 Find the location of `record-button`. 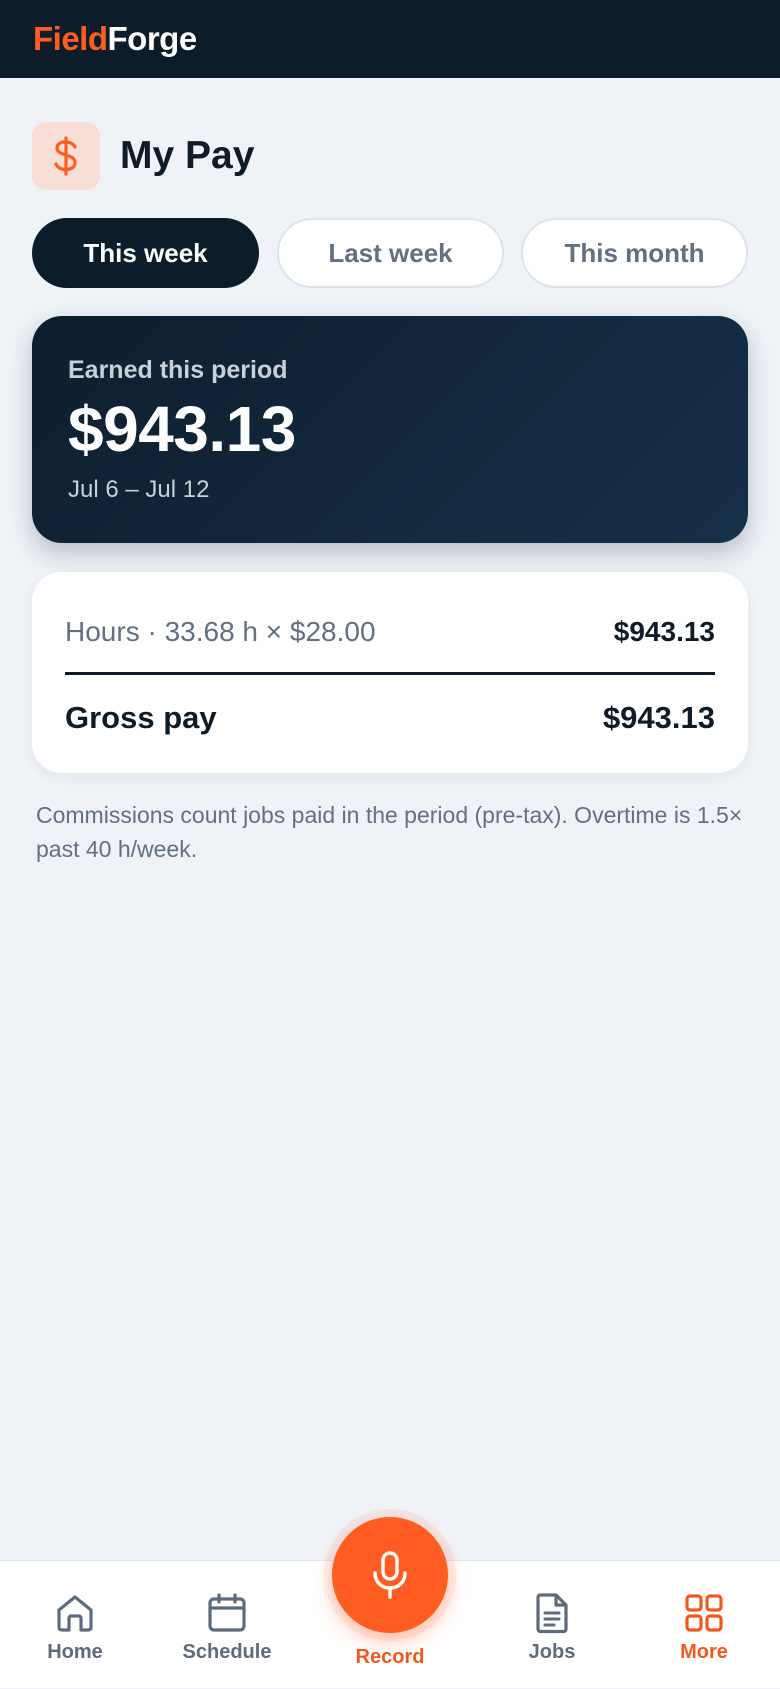

record-button is located at coordinates (390, 1575).